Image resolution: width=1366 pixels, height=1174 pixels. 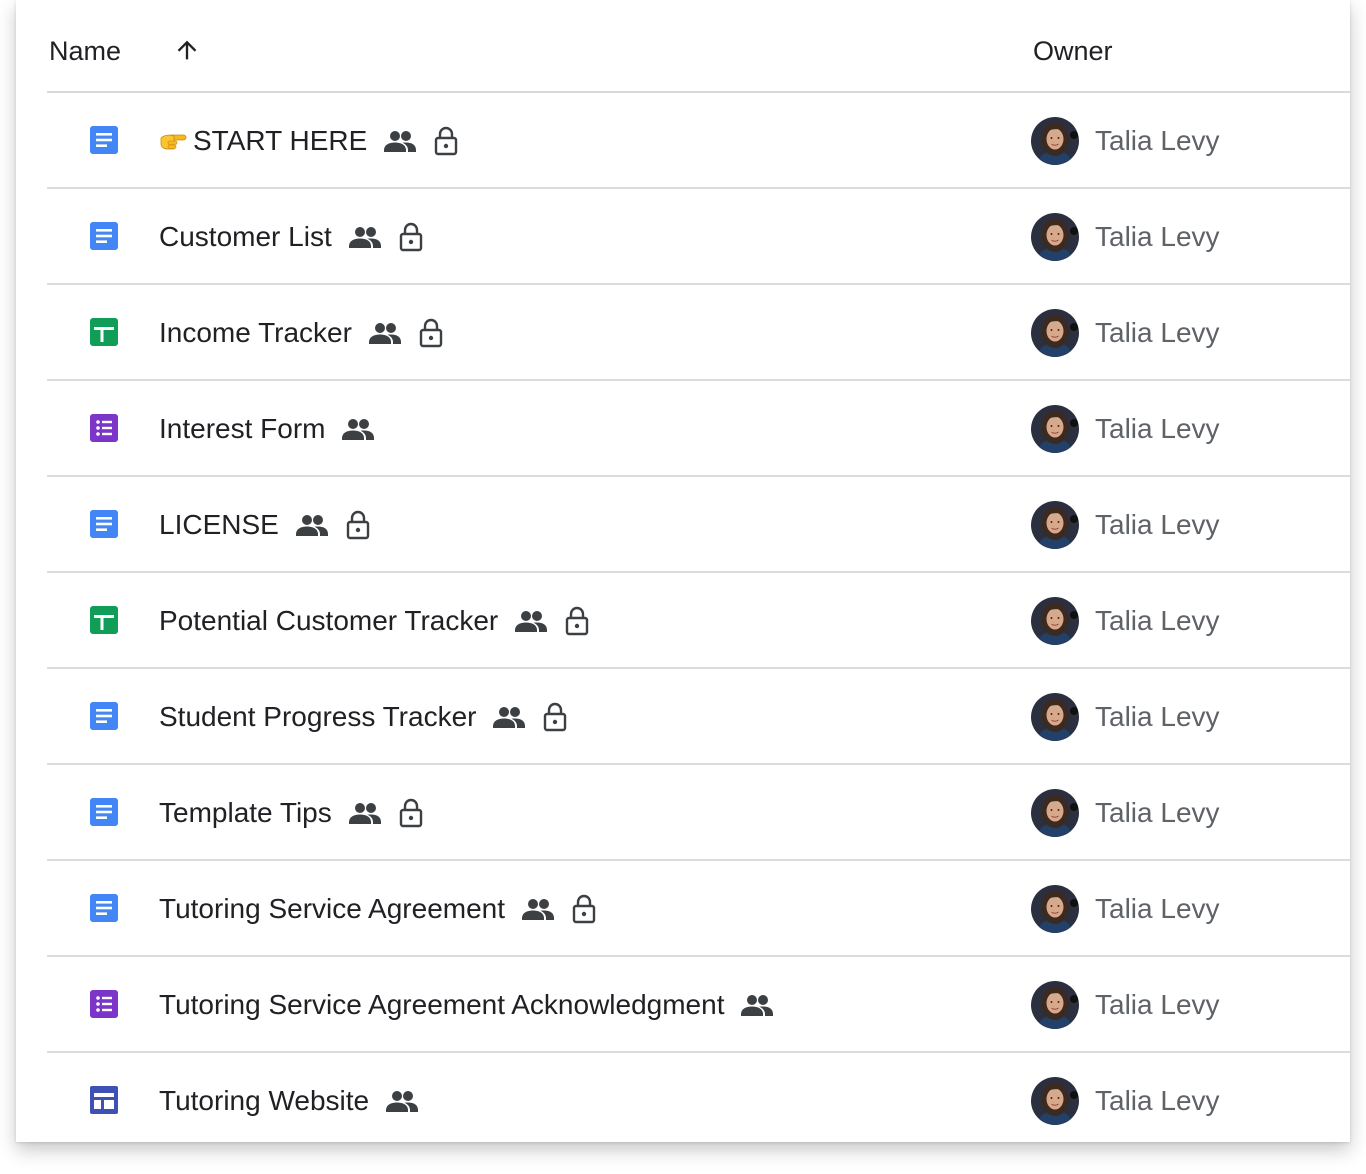 I want to click on file-name: Student Progress Tracker, so click(x=317, y=717).